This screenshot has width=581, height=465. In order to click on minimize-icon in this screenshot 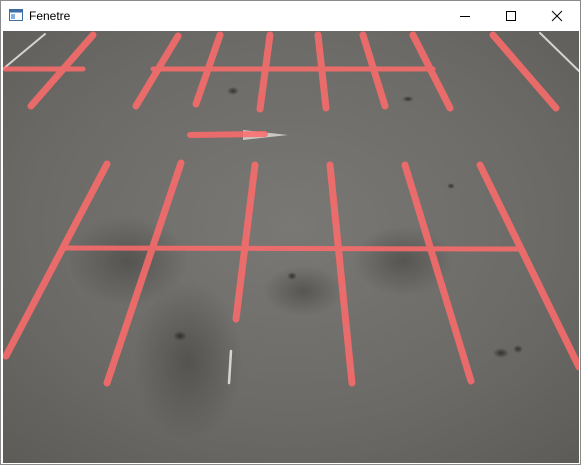, I will do `click(465, 16)`.